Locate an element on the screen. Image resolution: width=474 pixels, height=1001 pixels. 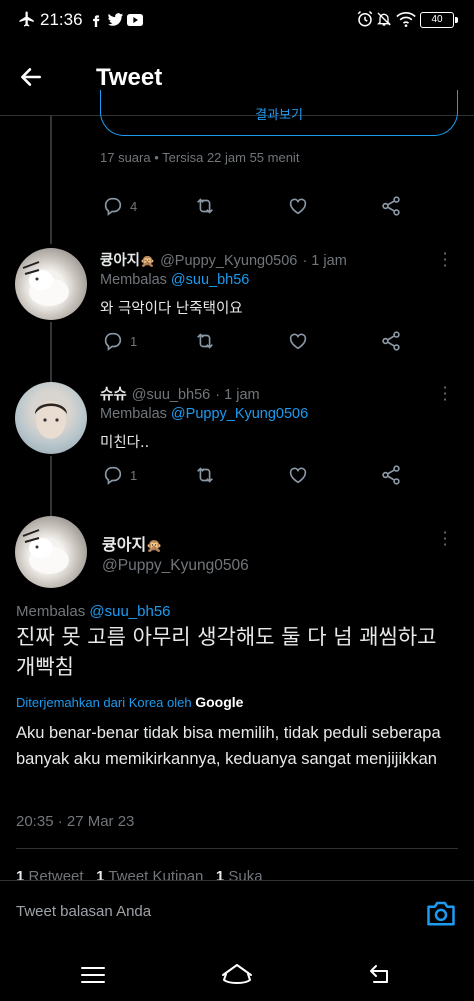
alarm-icon is located at coordinates (365, 18).